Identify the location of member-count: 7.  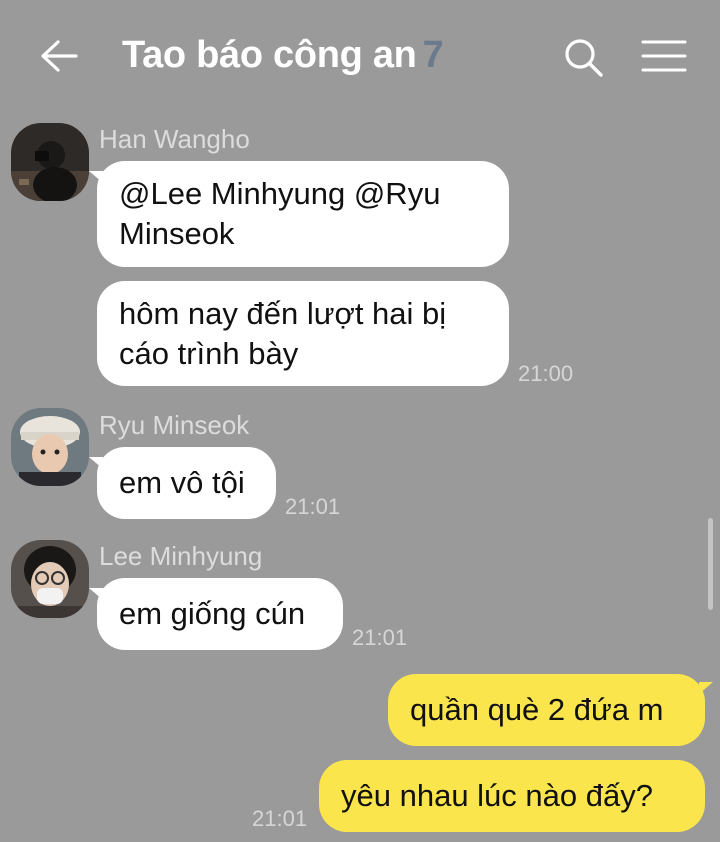
(433, 55).